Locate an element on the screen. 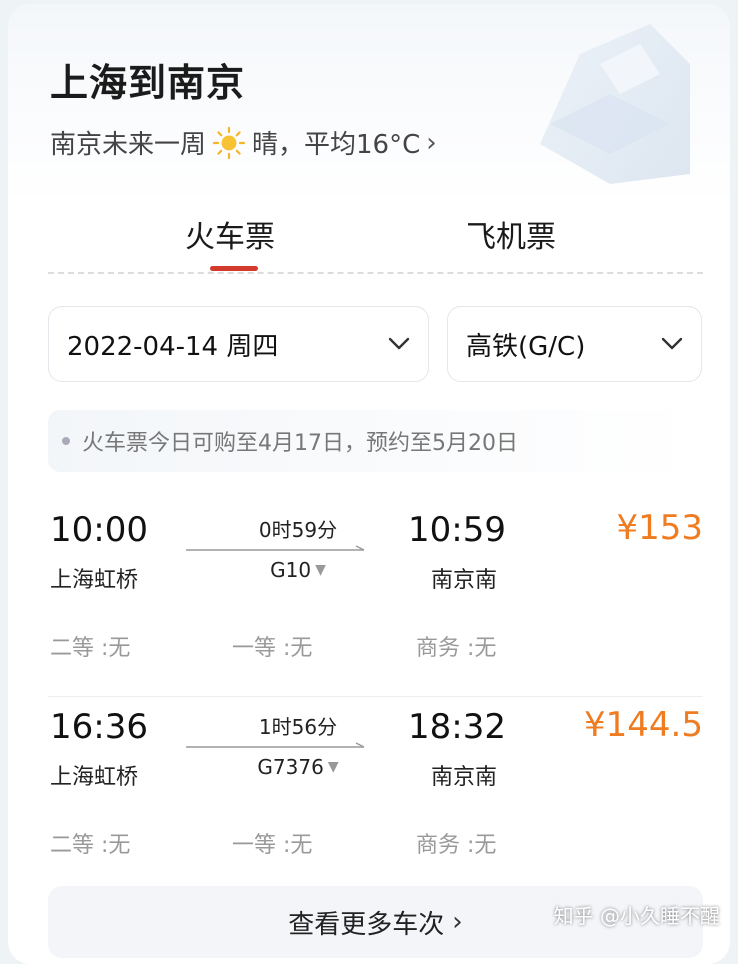 The height and width of the screenshot is (964, 738). ticket-price: ¥144.5 is located at coordinates (643, 725).